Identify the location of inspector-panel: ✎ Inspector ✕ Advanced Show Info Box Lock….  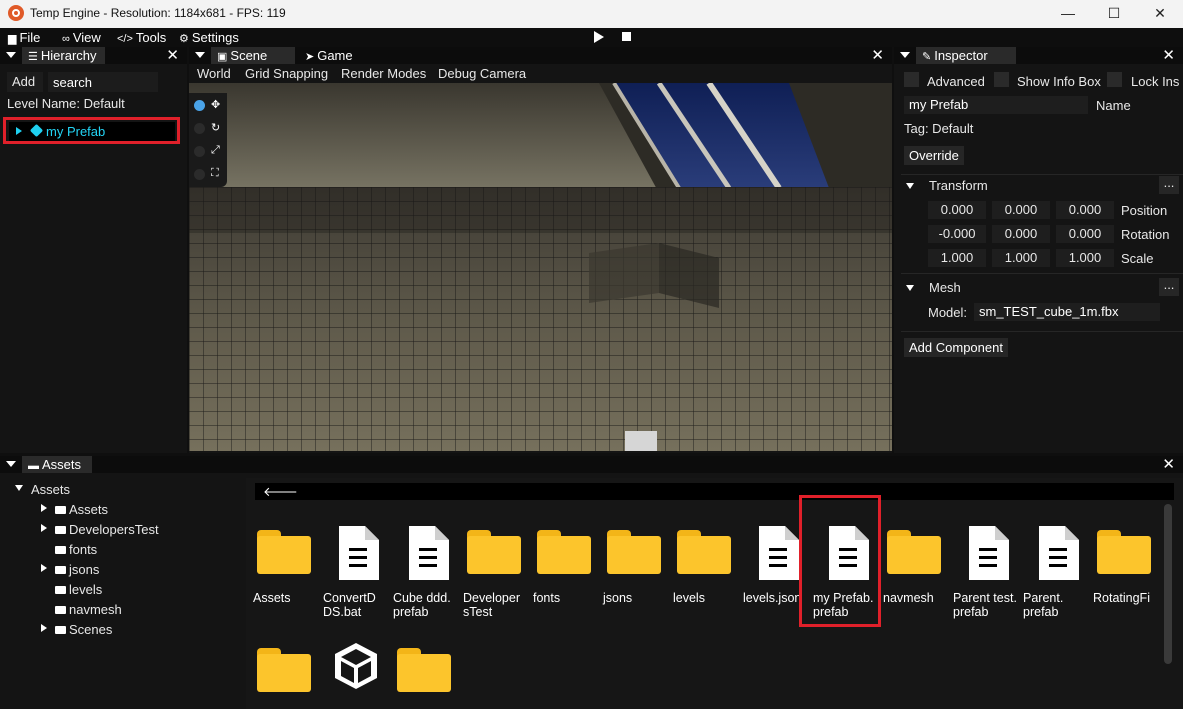
(1038, 250).